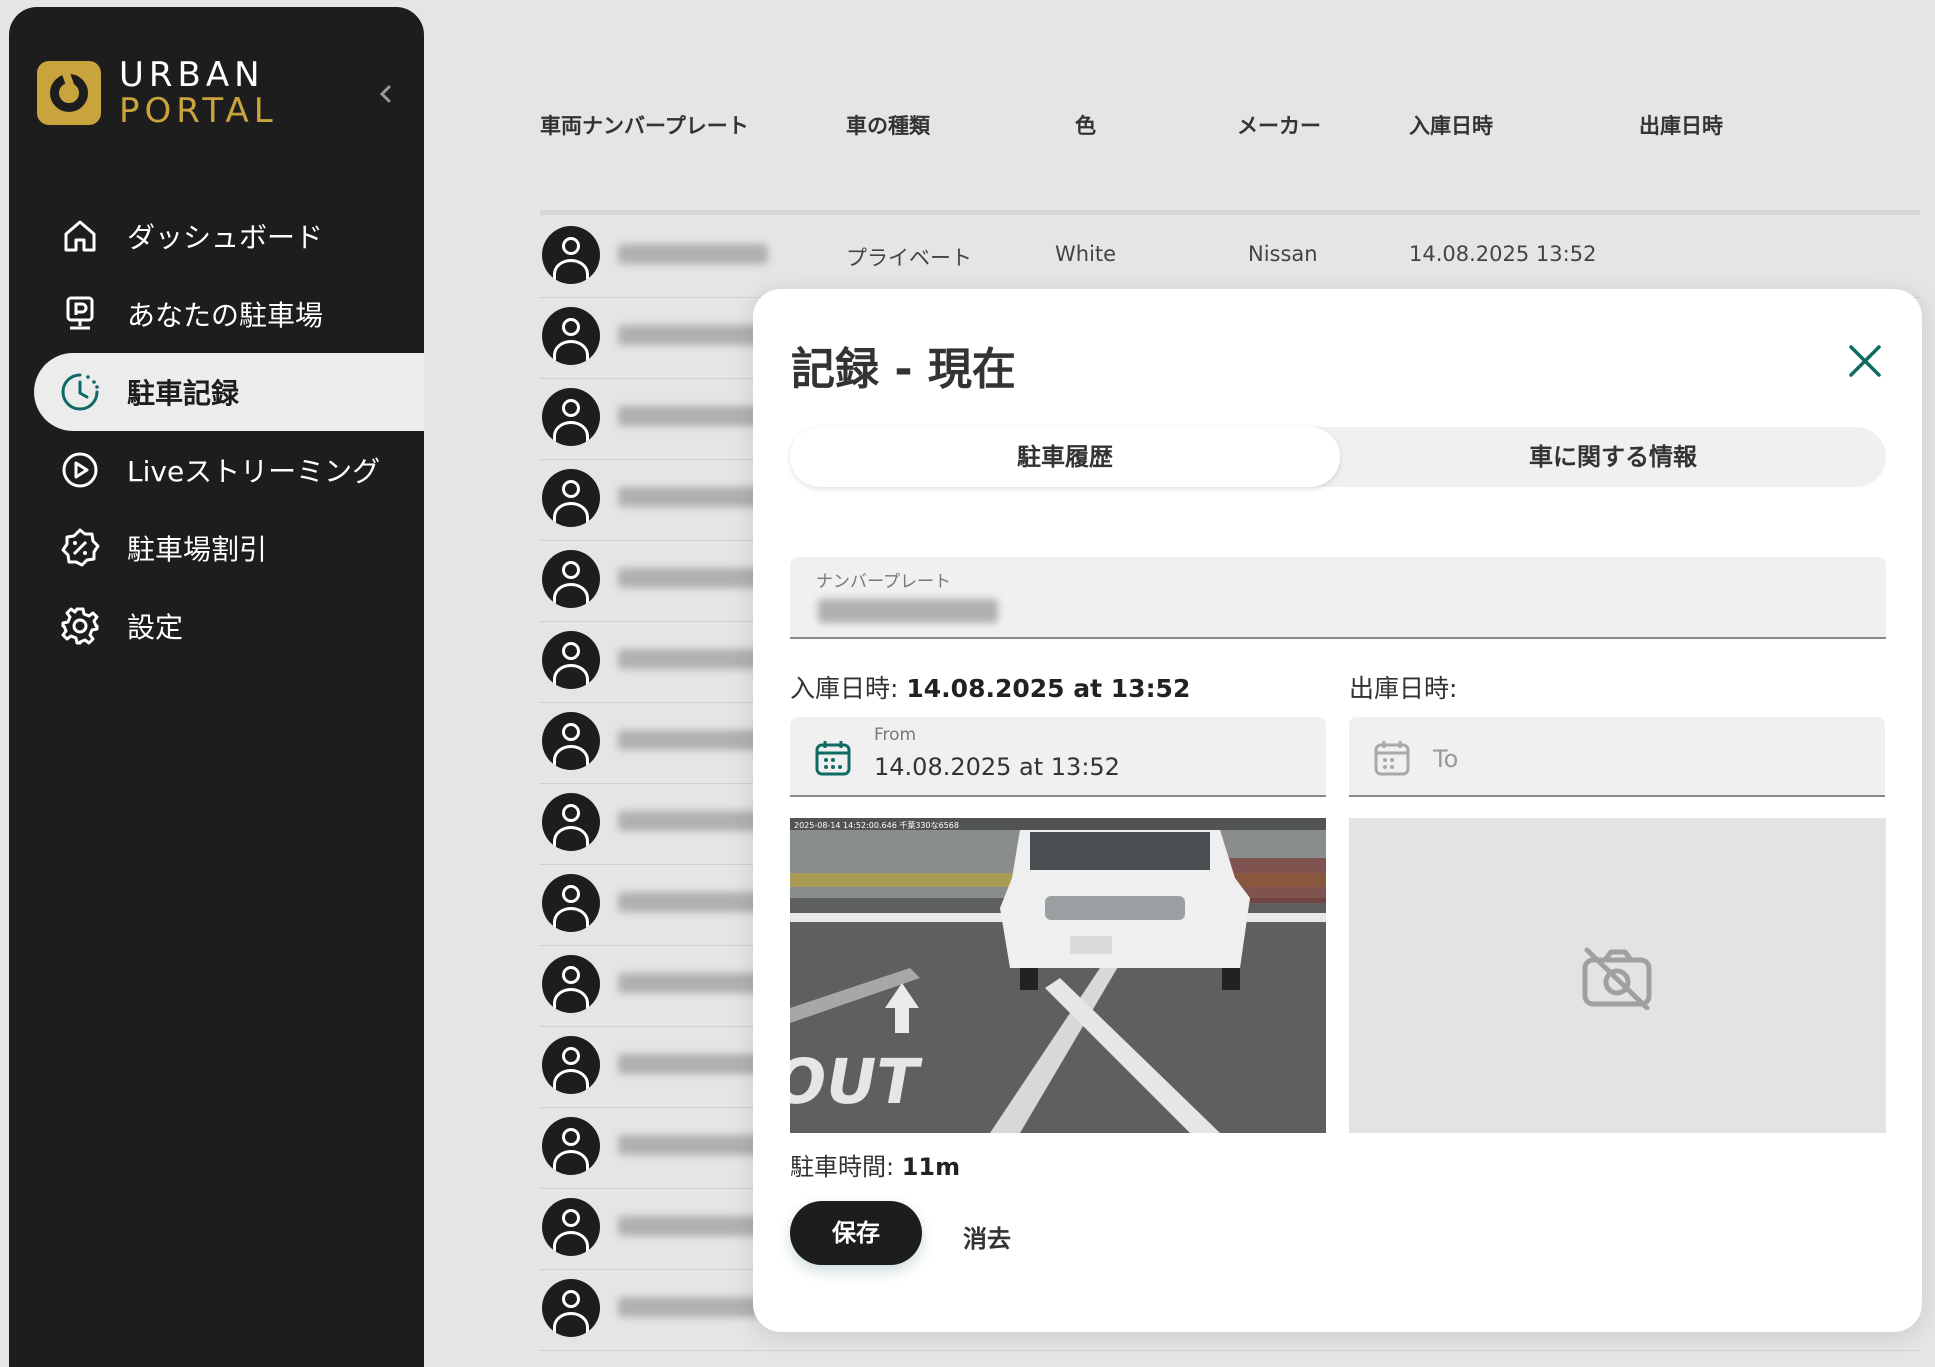  I want to click on modal-tabs: 駐車履歴 車に関する情報, so click(1338, 457).